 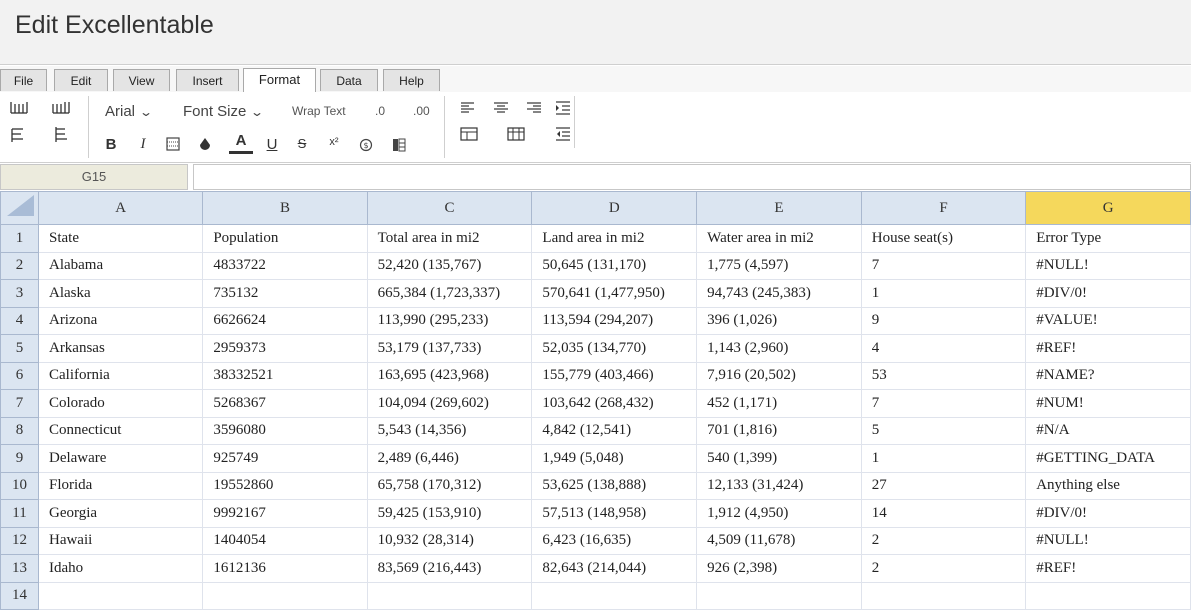 What do you see at coordinates (19, 513) in the screenshot?
I see `row-header: 11` at bounding box center [19, 513].